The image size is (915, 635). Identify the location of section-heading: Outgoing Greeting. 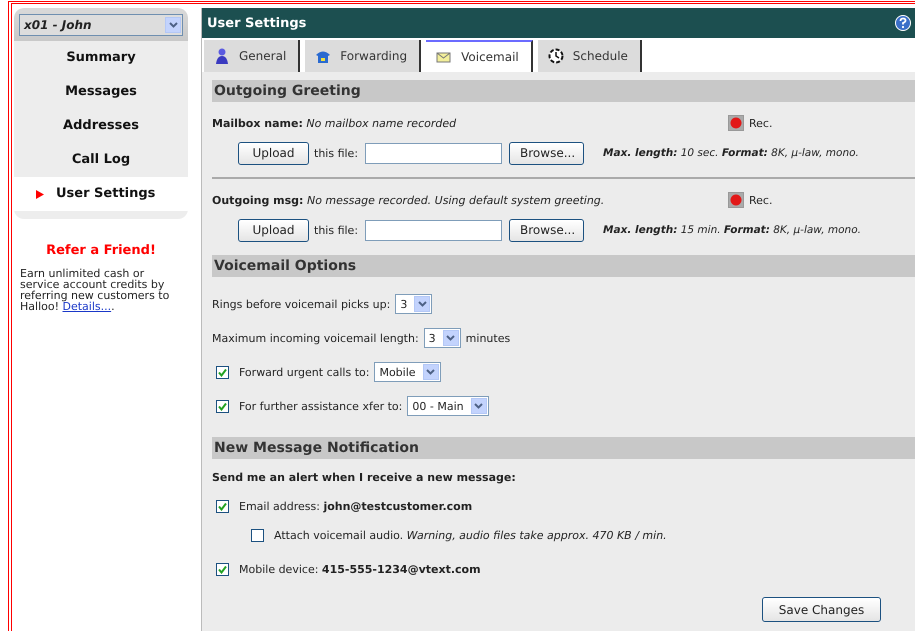
(563, 91).